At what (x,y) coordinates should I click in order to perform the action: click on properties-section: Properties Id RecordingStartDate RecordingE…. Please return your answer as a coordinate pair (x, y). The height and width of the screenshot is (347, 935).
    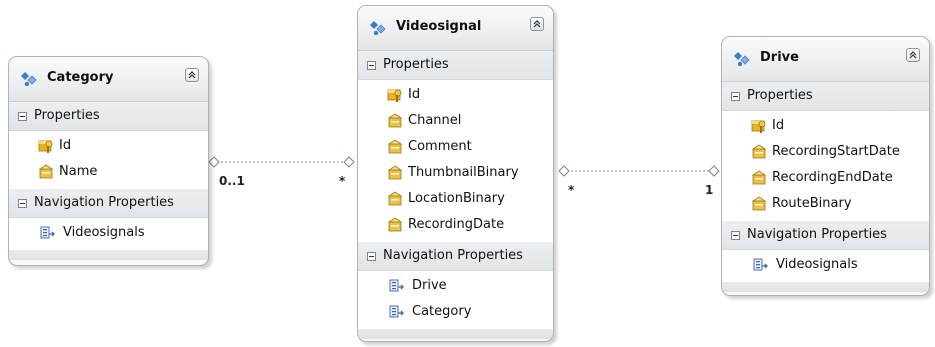
    Looking at the image, I should click on (825, 151).